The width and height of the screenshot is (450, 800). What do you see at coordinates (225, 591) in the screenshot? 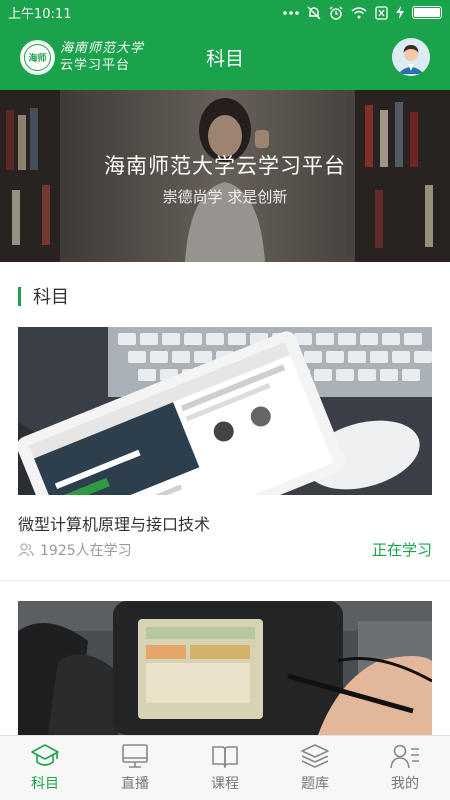
I see `card-gap` at bounding box center [225, 591].